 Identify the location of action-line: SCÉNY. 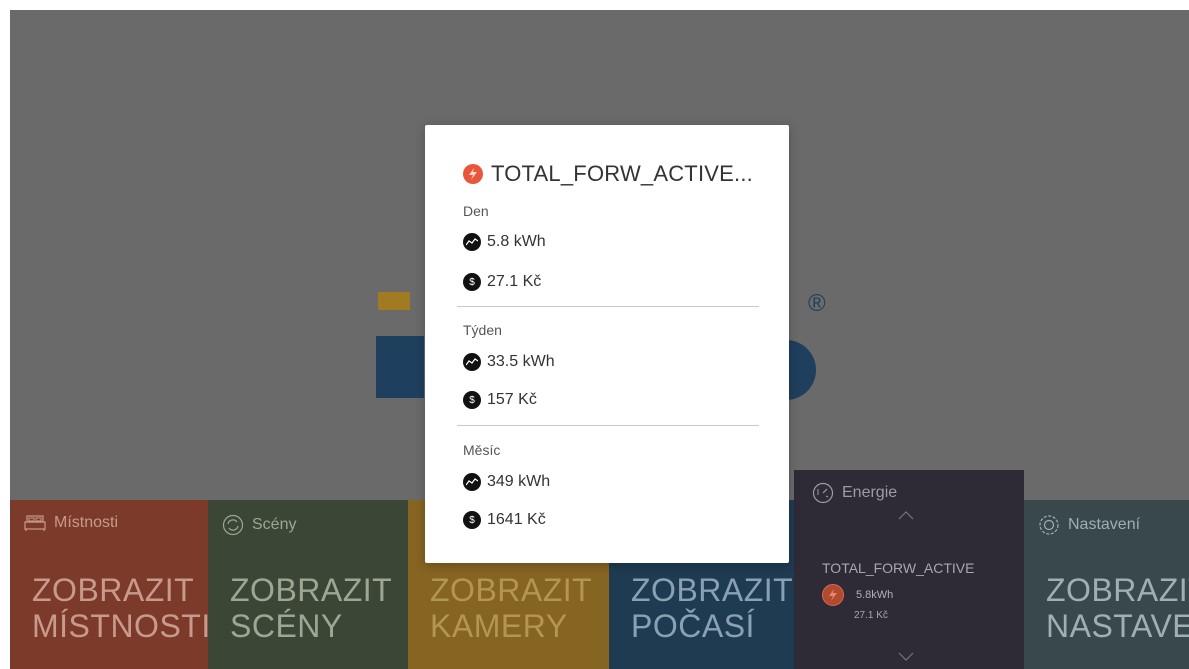
(286, 626).